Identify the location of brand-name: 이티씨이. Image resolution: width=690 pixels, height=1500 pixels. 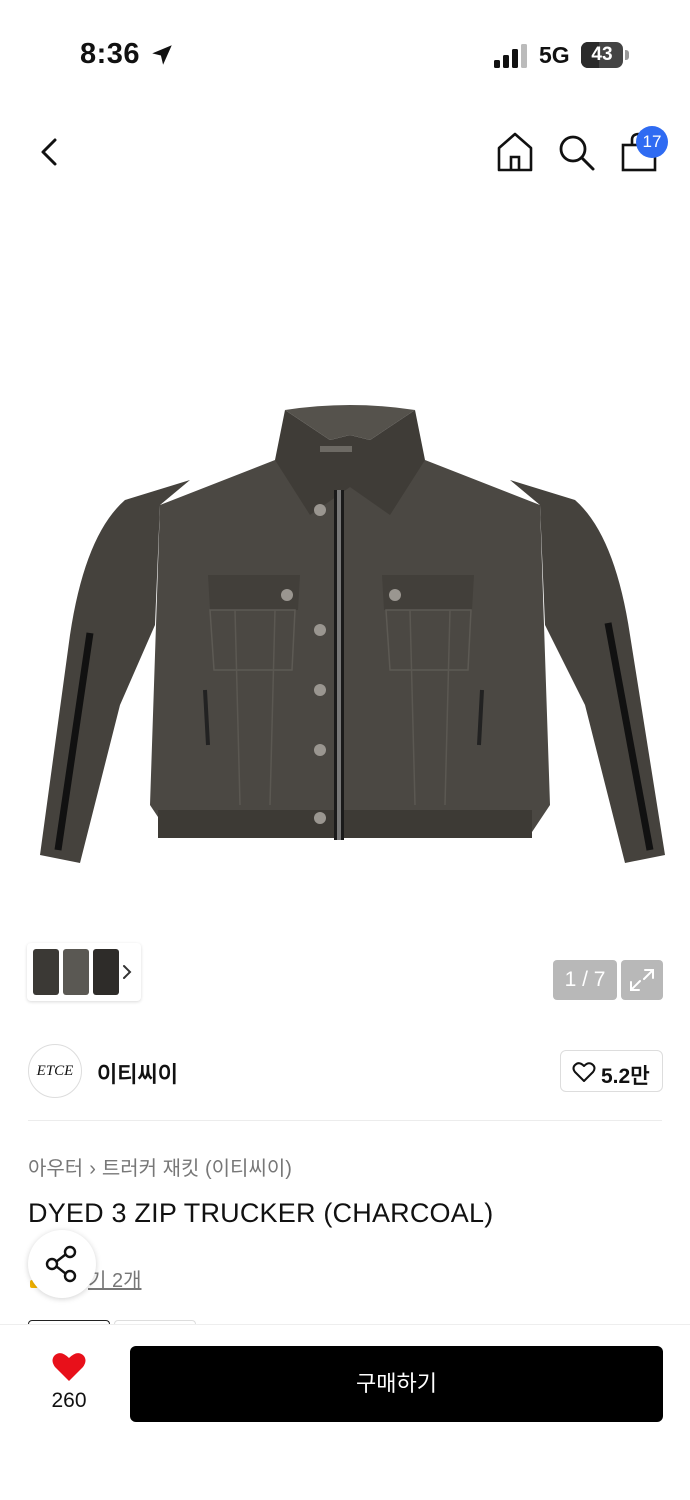
(137, 1073).